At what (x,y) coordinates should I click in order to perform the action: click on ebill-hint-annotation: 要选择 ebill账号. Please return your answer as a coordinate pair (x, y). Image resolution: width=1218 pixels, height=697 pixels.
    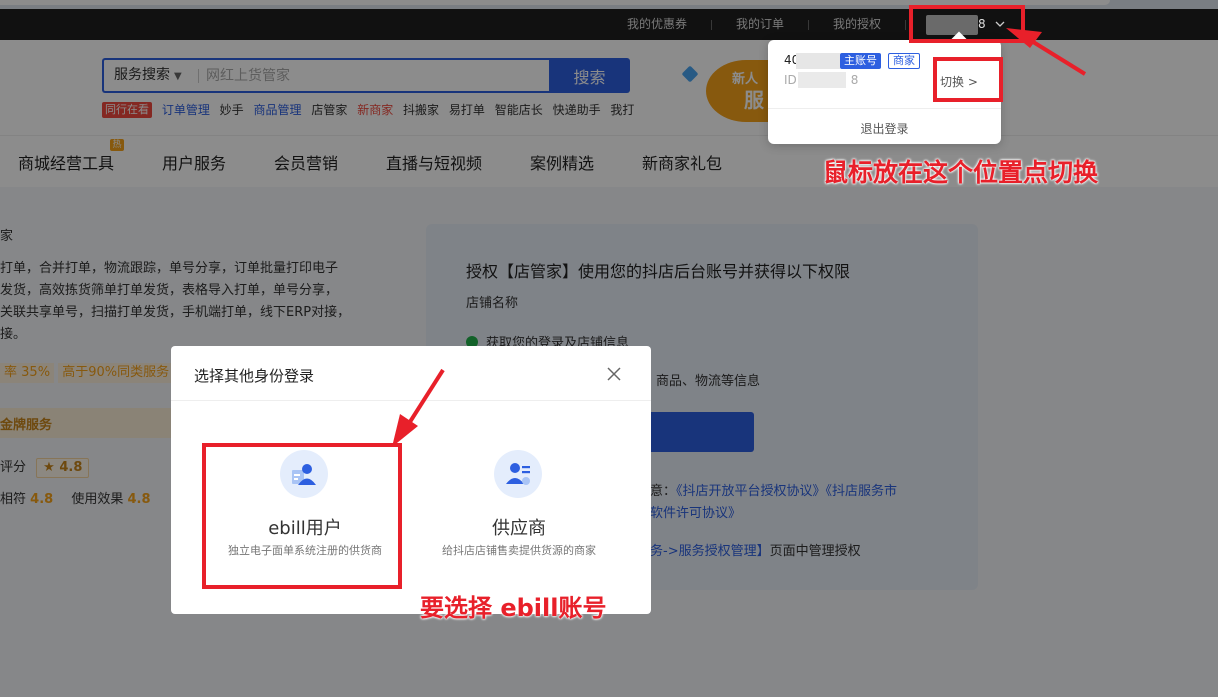
    Looking at the image, I should click on (513, 608).